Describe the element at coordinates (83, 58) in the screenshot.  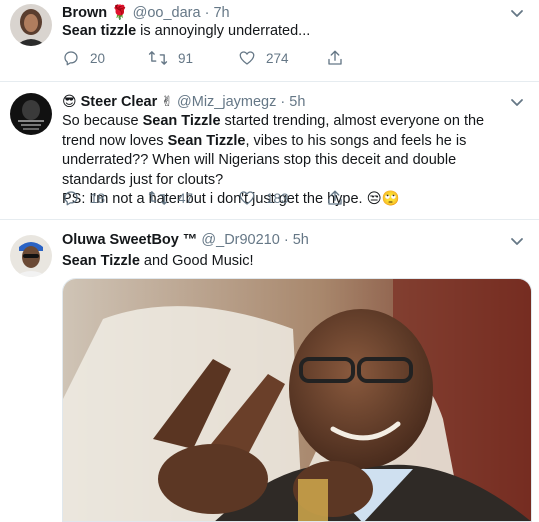
I see `reply-button: 20` at that location.